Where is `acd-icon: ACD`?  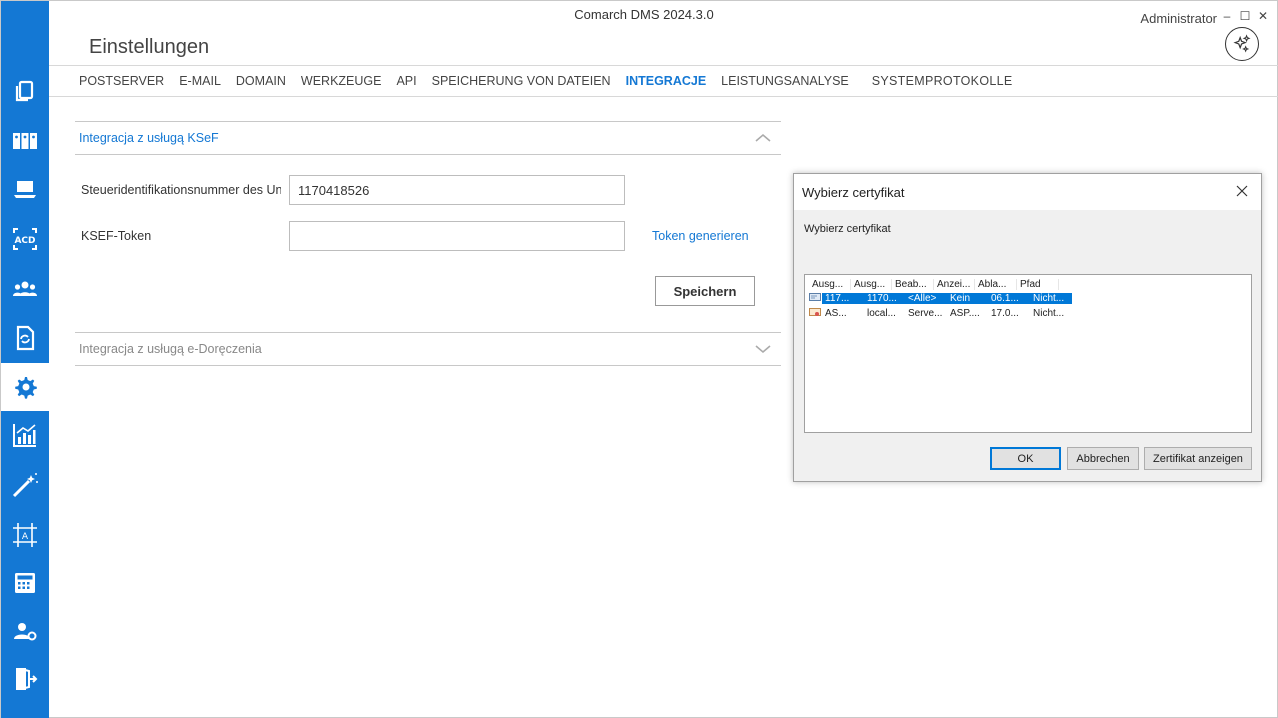
acd-icon: ACD is located at coordinates (25, 239).